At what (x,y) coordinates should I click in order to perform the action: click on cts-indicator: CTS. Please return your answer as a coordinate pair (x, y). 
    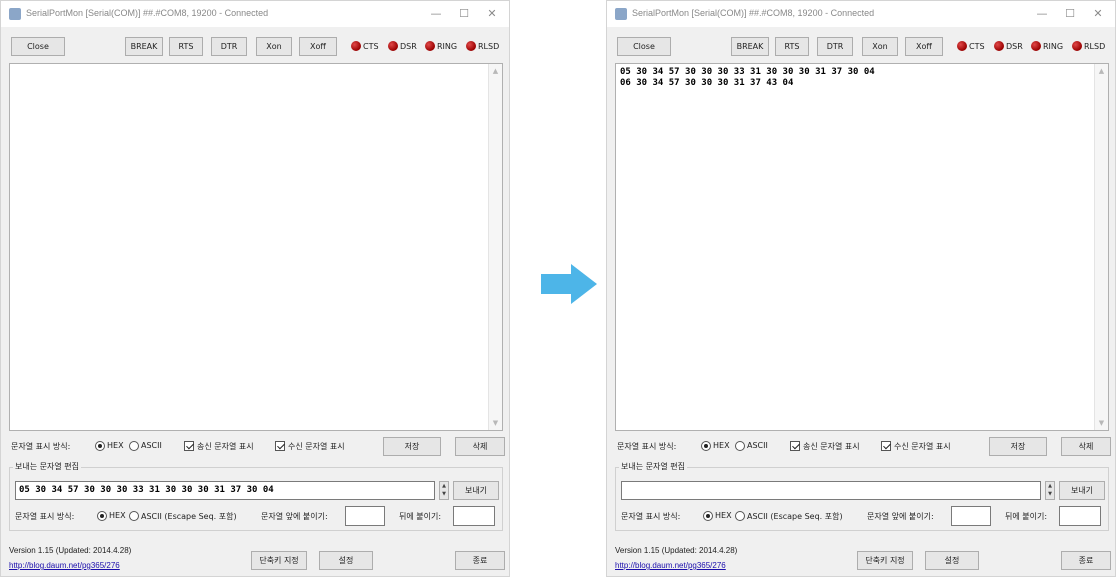
    Looking at the image, I should click on (365, 46).